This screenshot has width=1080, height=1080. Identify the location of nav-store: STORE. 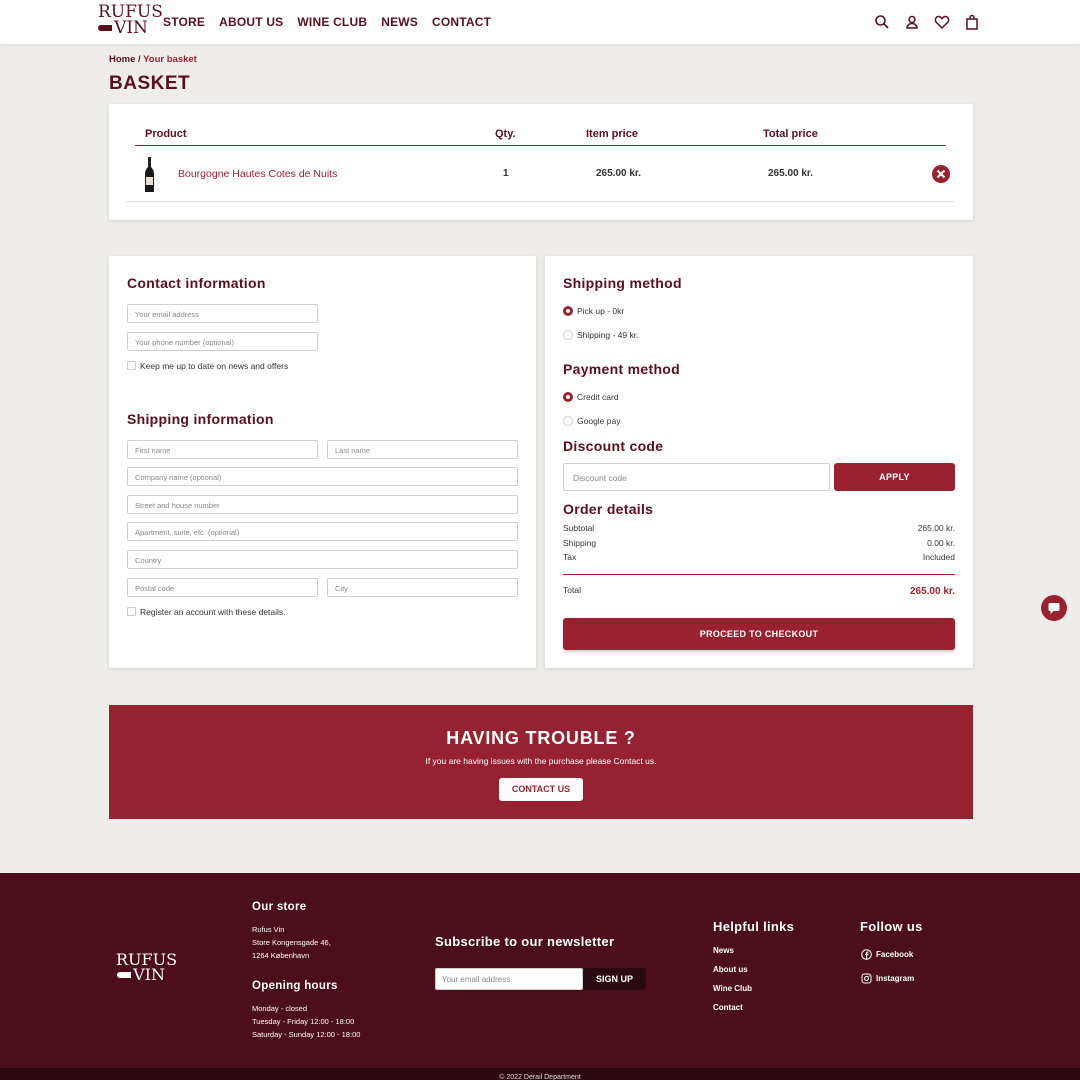
(184, 22).